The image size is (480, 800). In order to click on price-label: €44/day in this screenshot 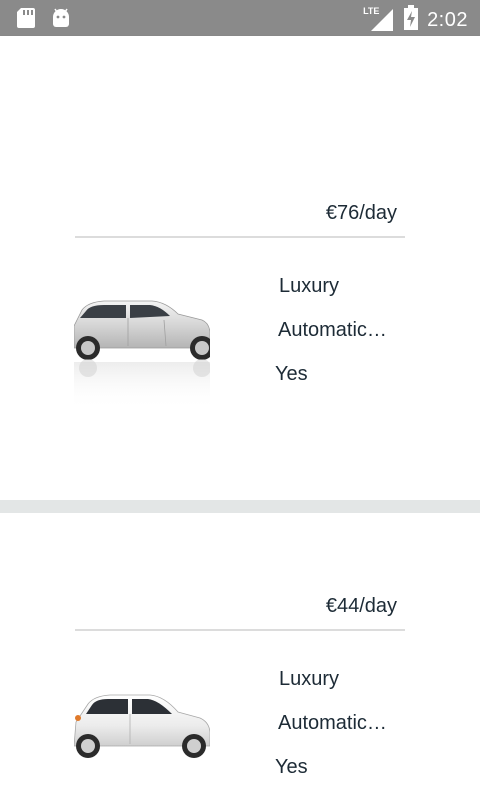, I will do `click(361, 606)`.